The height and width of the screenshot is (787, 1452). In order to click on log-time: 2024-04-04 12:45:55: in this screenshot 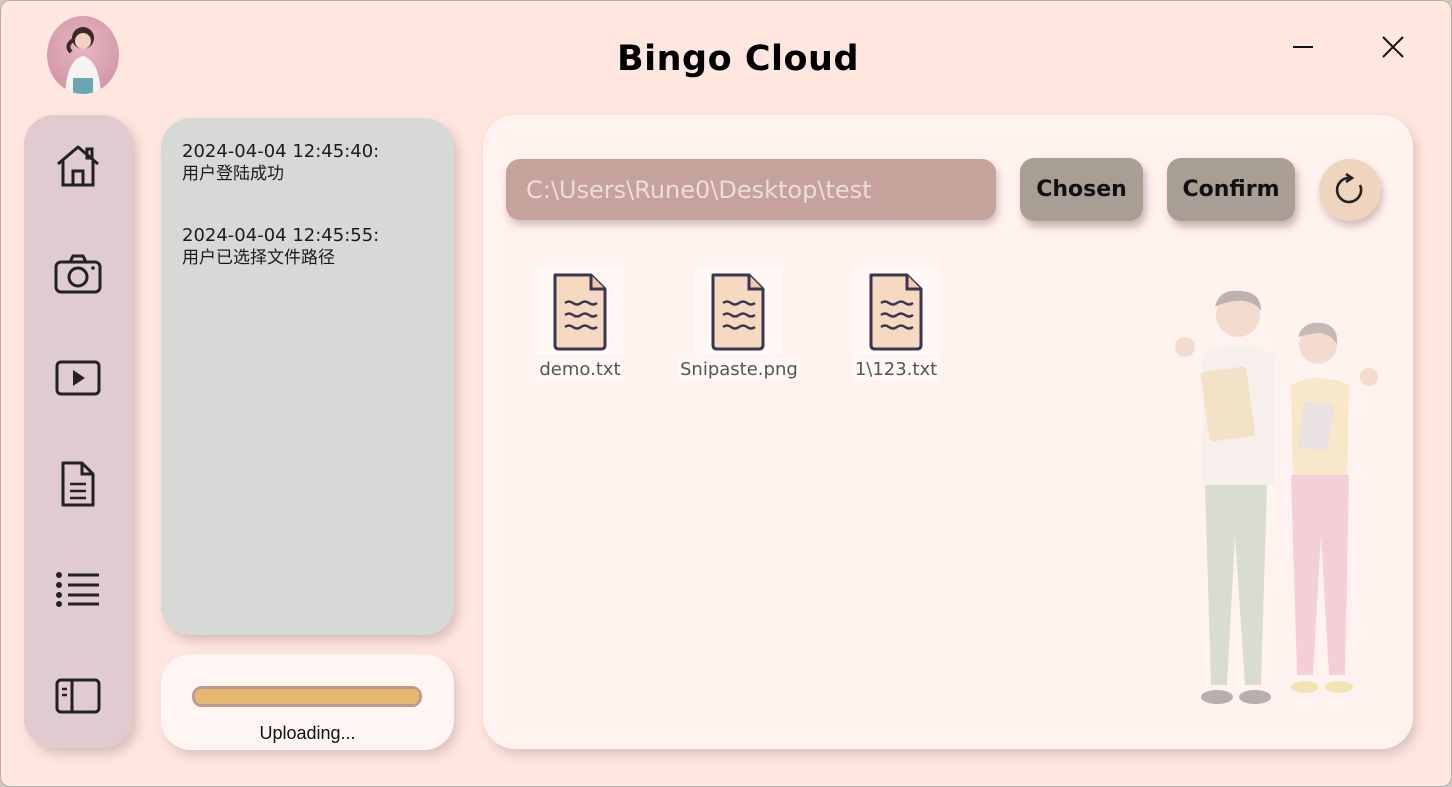, I will do `click(281, 235)`.